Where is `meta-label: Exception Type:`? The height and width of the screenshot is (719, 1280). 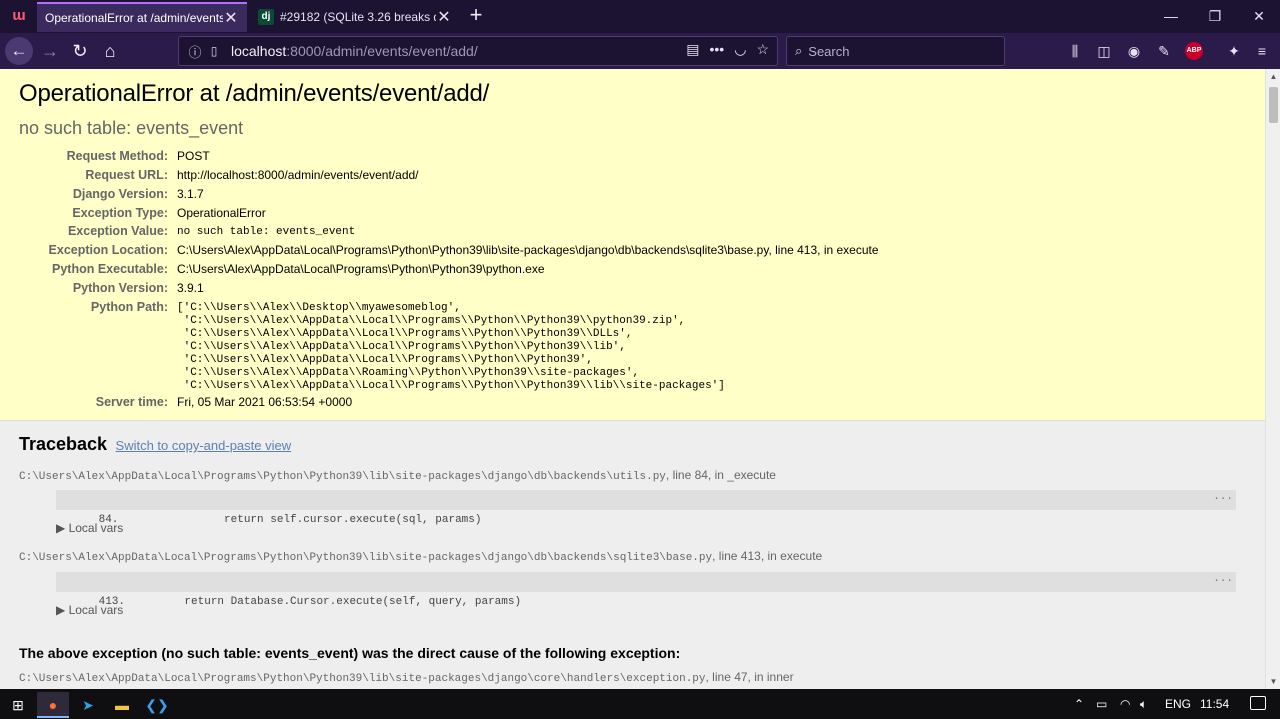 meta-label: Exception Type: is located at coordinates (120, 213).